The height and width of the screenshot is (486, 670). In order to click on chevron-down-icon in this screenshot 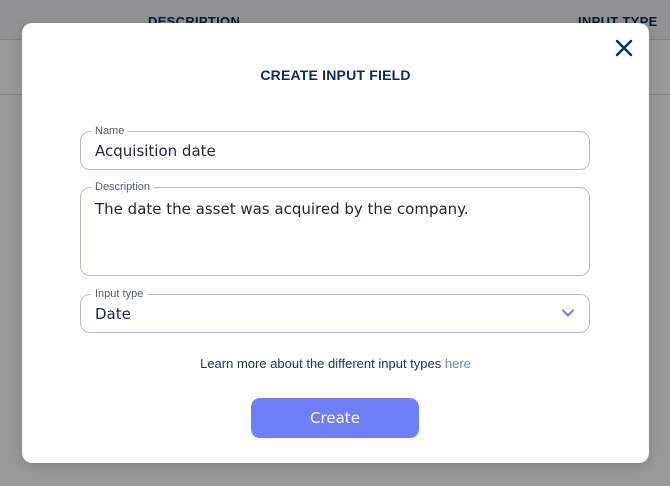, I will do `click(568, 313)`.